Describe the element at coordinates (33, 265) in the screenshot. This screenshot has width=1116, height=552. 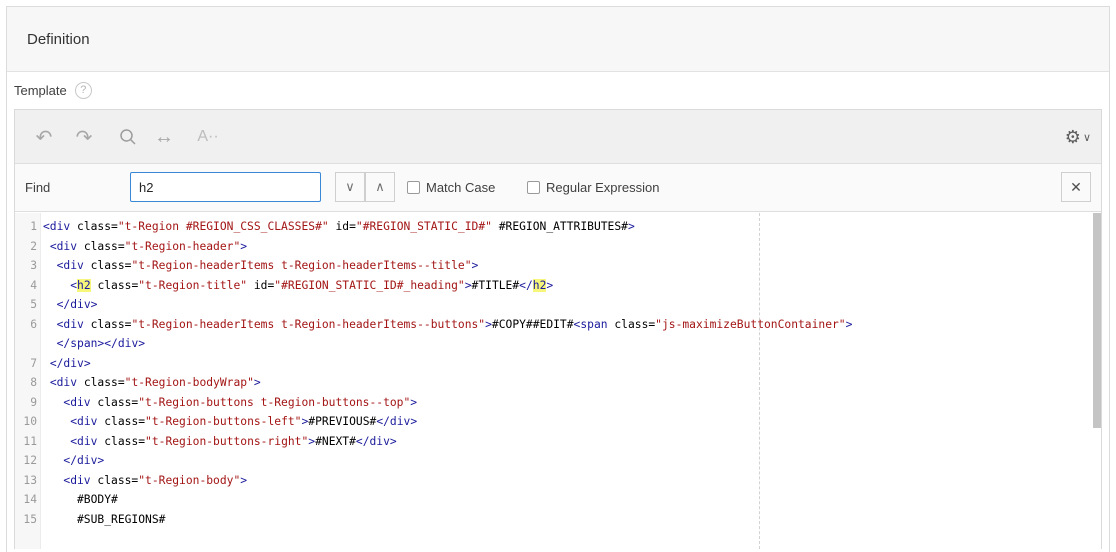
I see `line-number: 3` at that location.